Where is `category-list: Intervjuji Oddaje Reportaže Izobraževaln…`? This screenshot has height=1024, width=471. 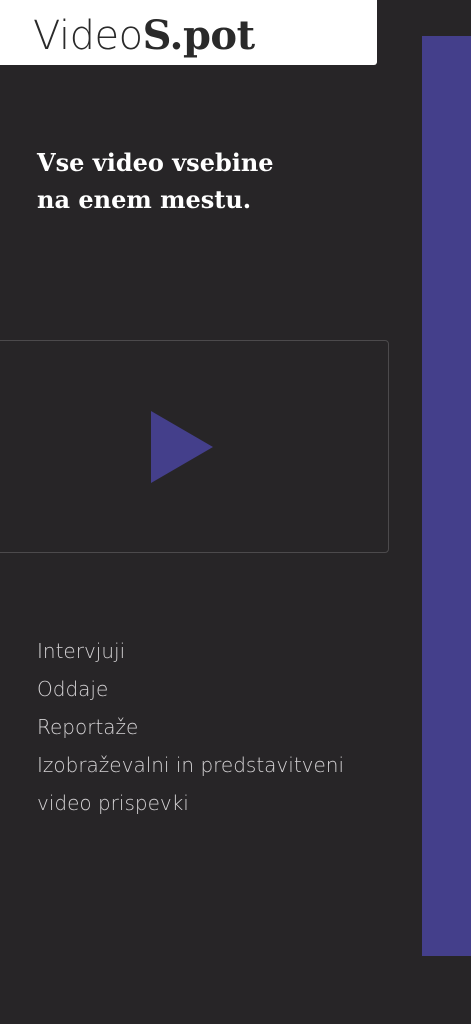 category-list: Intervjuji Oddaje Reportaže Izobraževaln… is located at coordinates (190, 727).